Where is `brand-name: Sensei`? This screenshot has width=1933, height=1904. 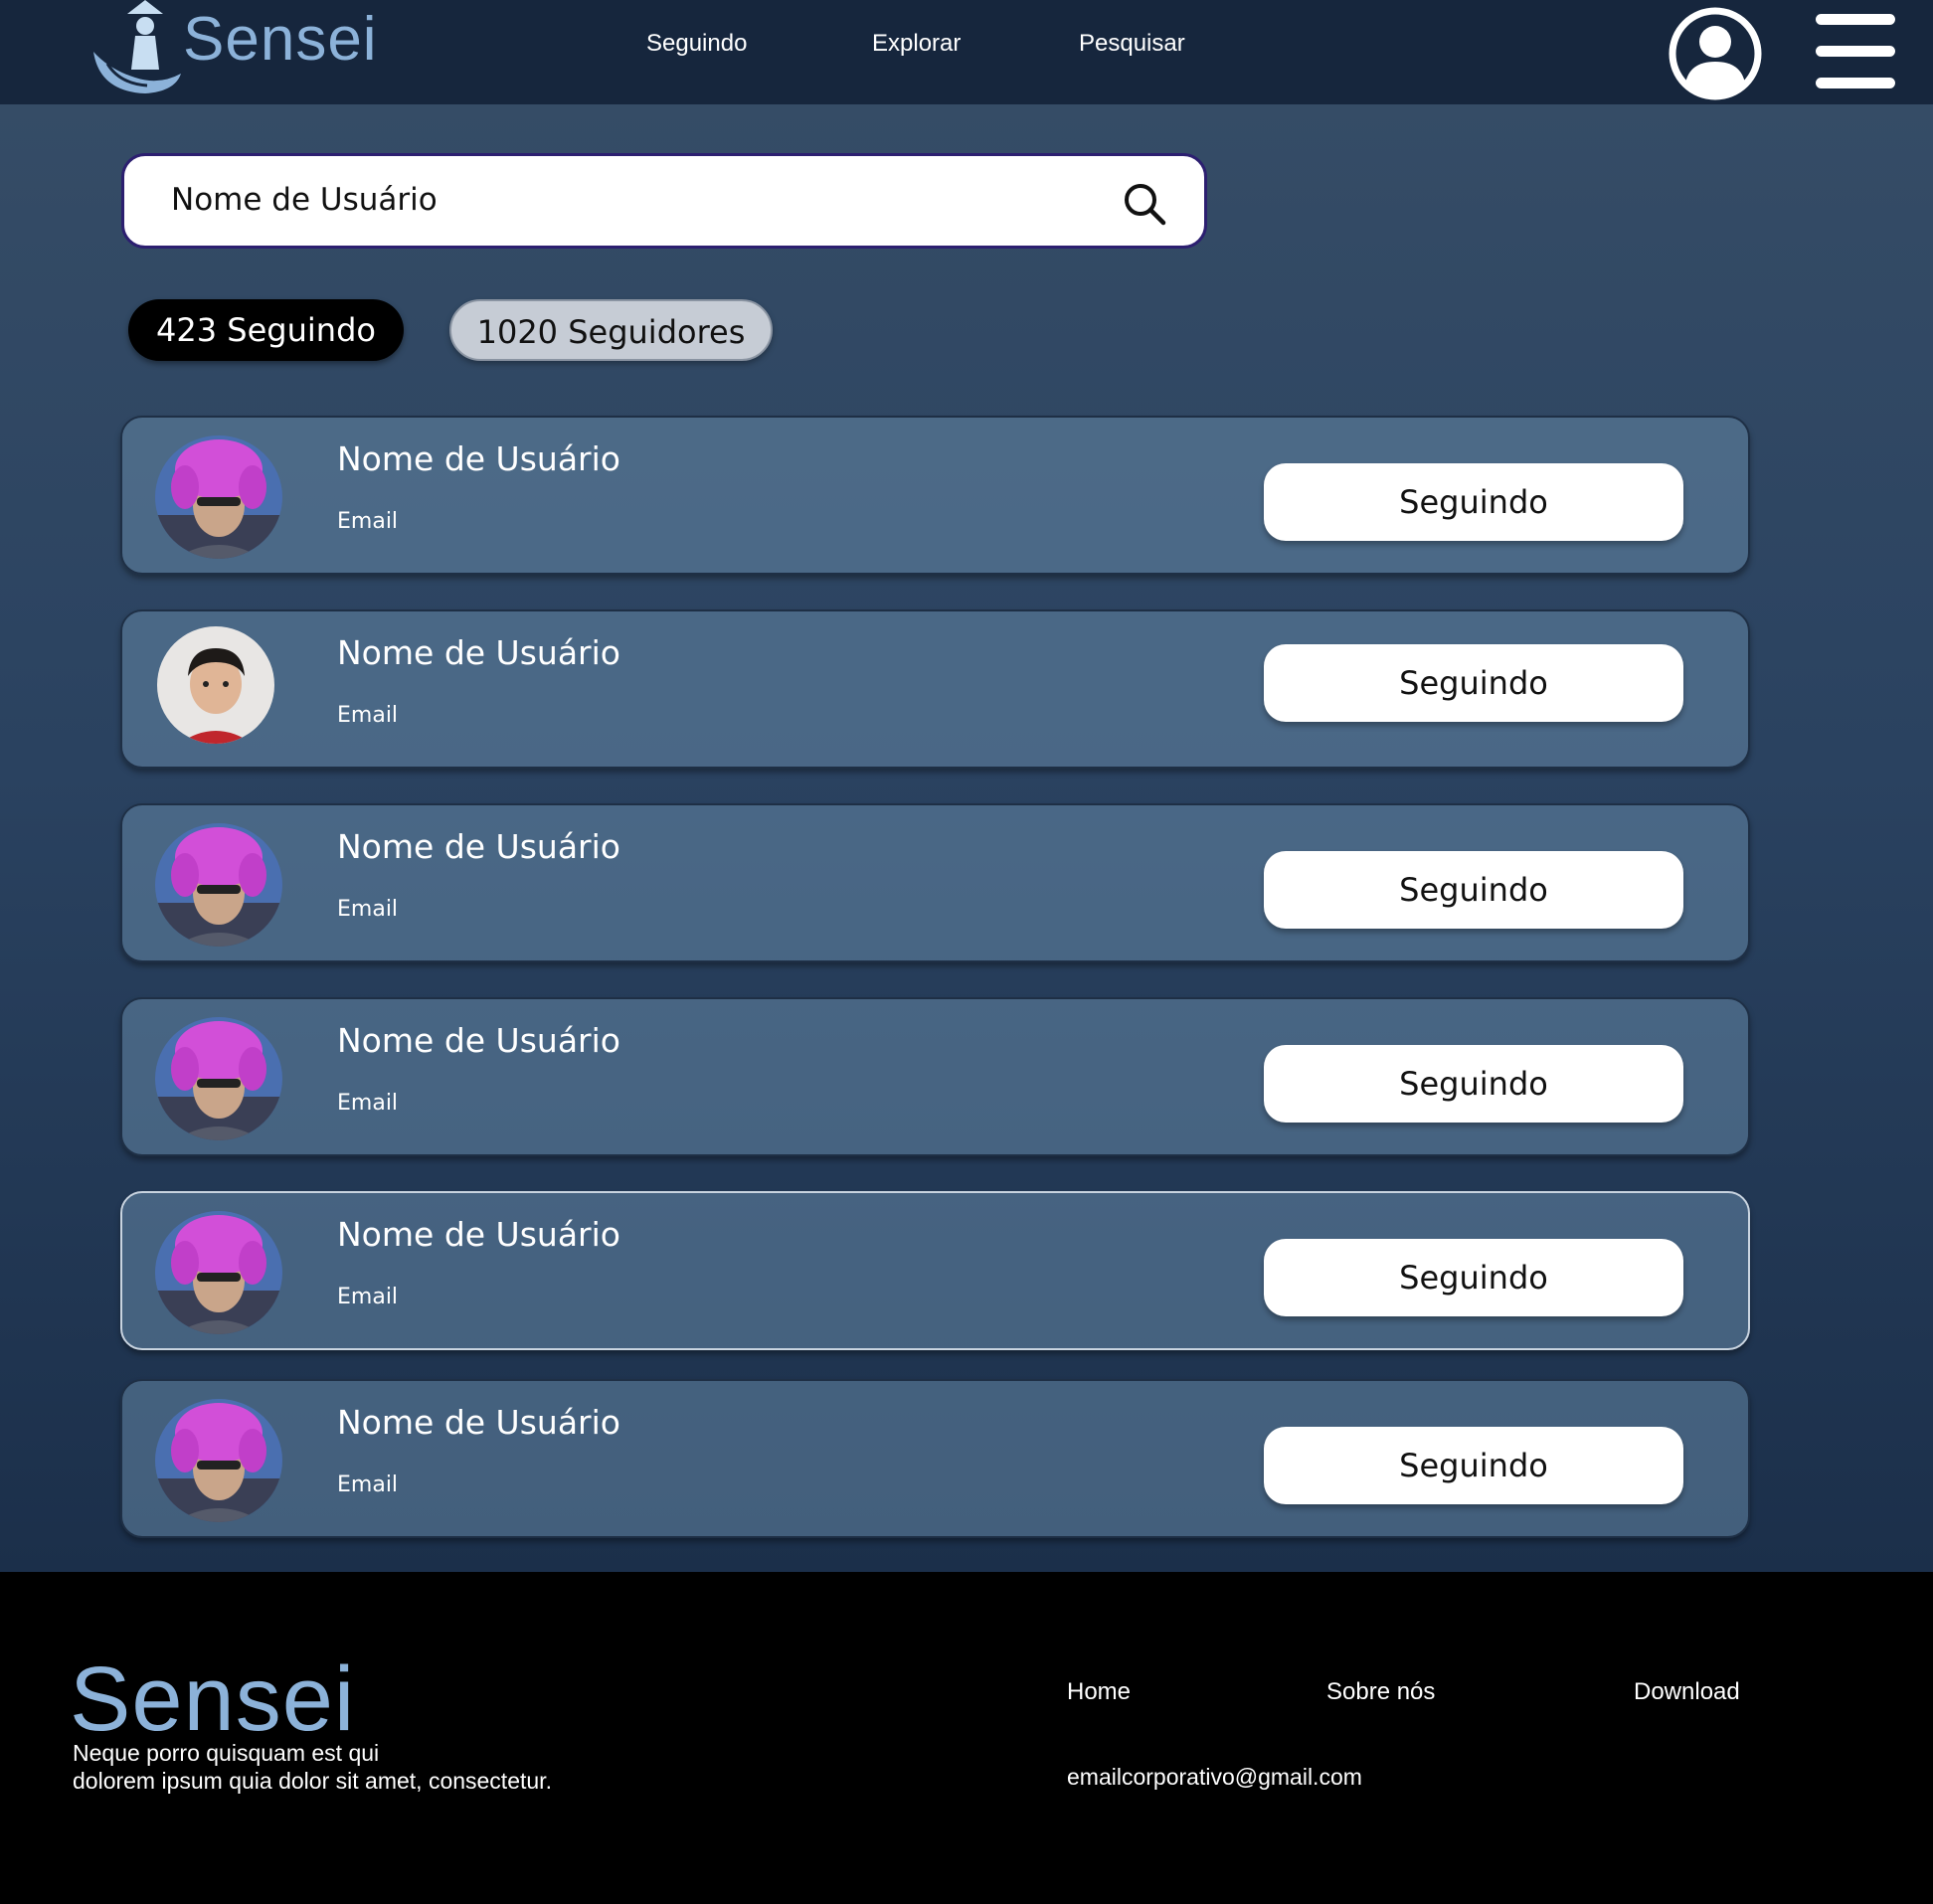 brand-name: Sensei is located at coordinates (280, 39).